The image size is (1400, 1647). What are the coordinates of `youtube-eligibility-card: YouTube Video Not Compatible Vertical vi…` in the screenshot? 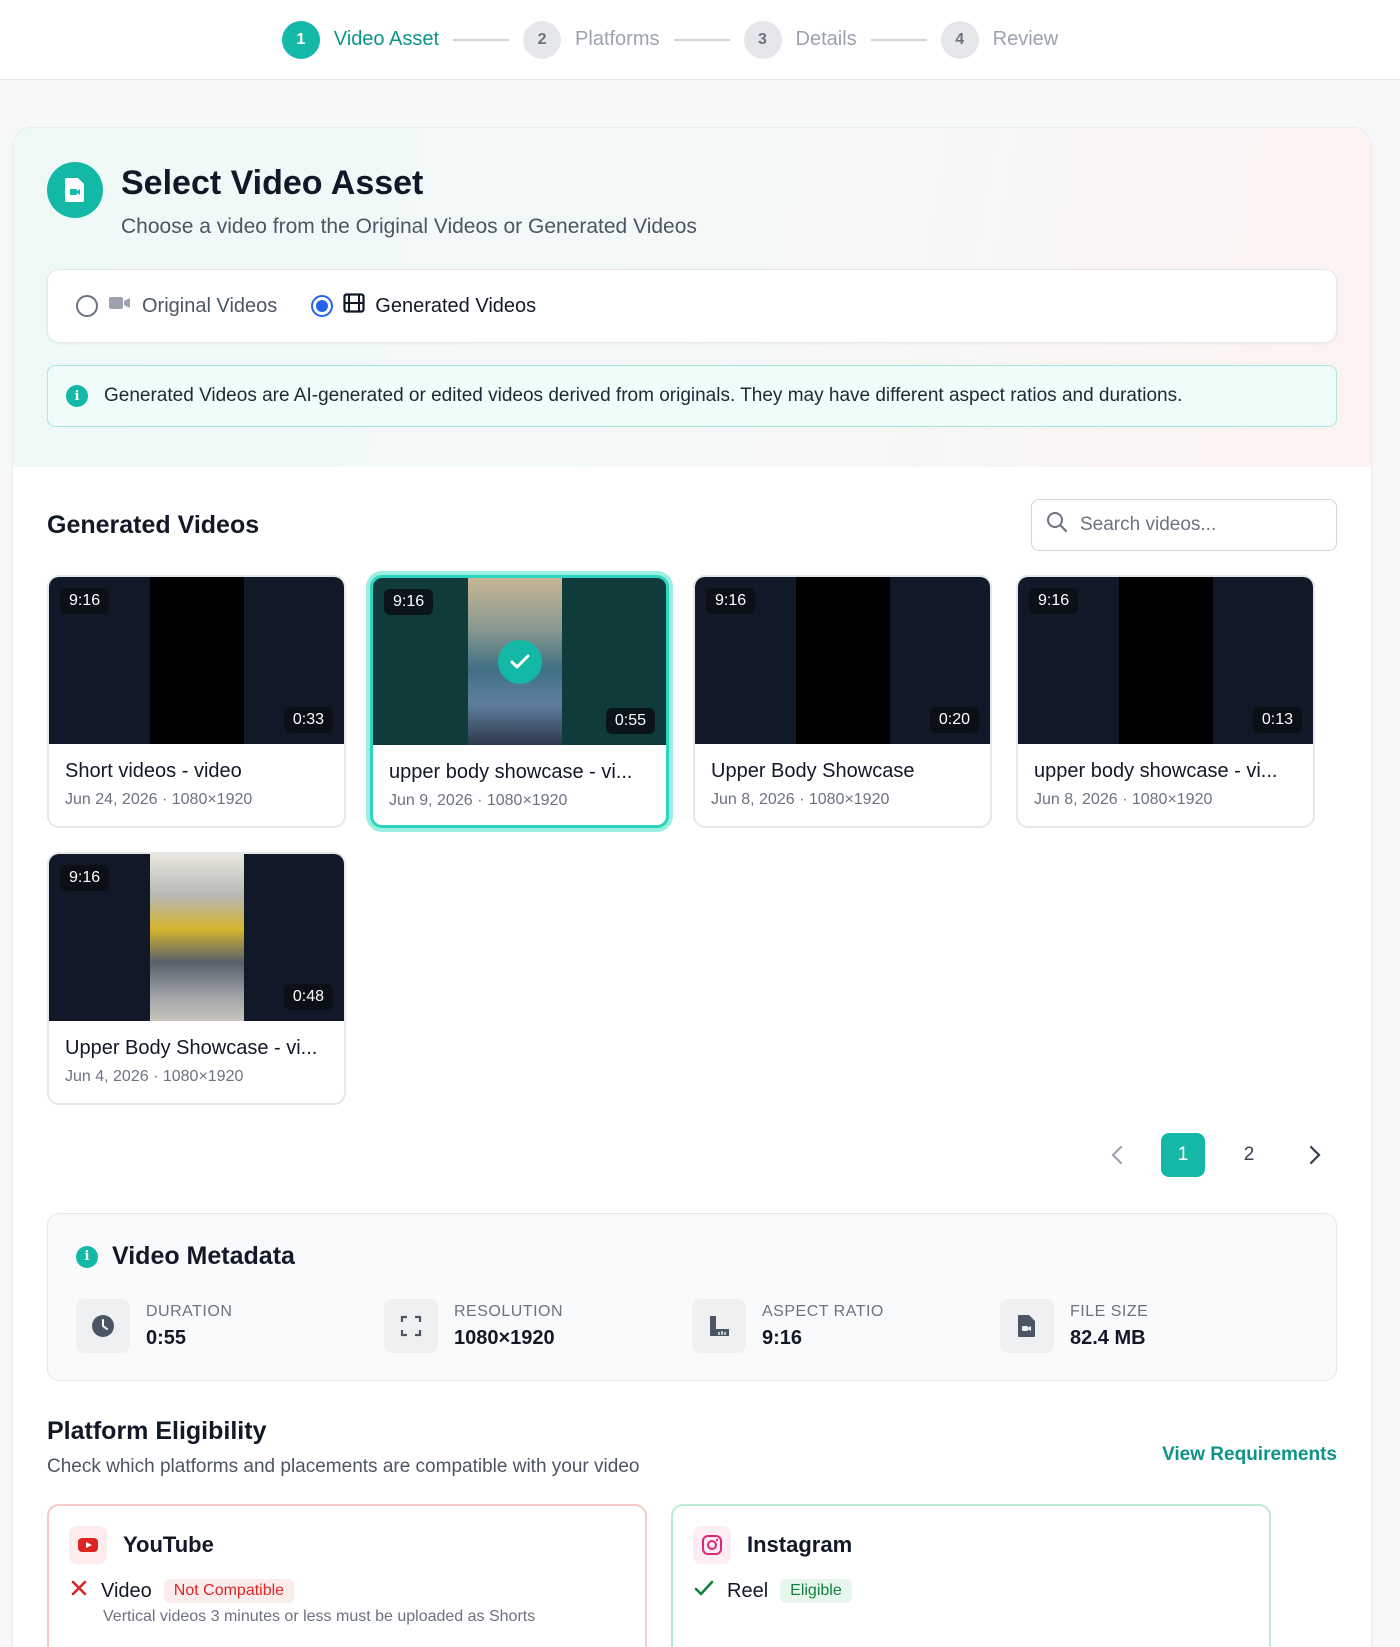 It's located at (347, 1575).